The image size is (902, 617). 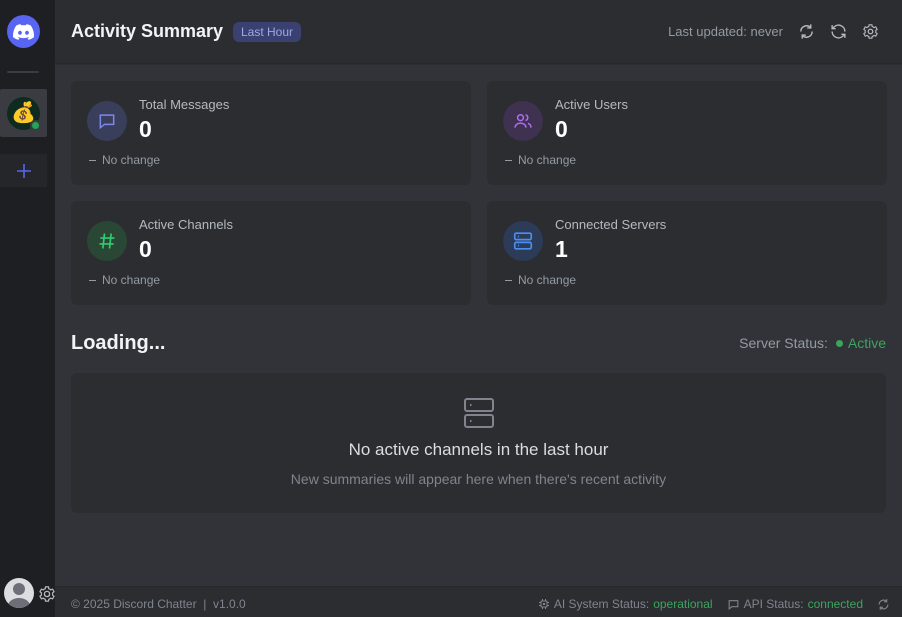 I want to click on last-updated-text: Last updated: never, so click(x=725, y=31).